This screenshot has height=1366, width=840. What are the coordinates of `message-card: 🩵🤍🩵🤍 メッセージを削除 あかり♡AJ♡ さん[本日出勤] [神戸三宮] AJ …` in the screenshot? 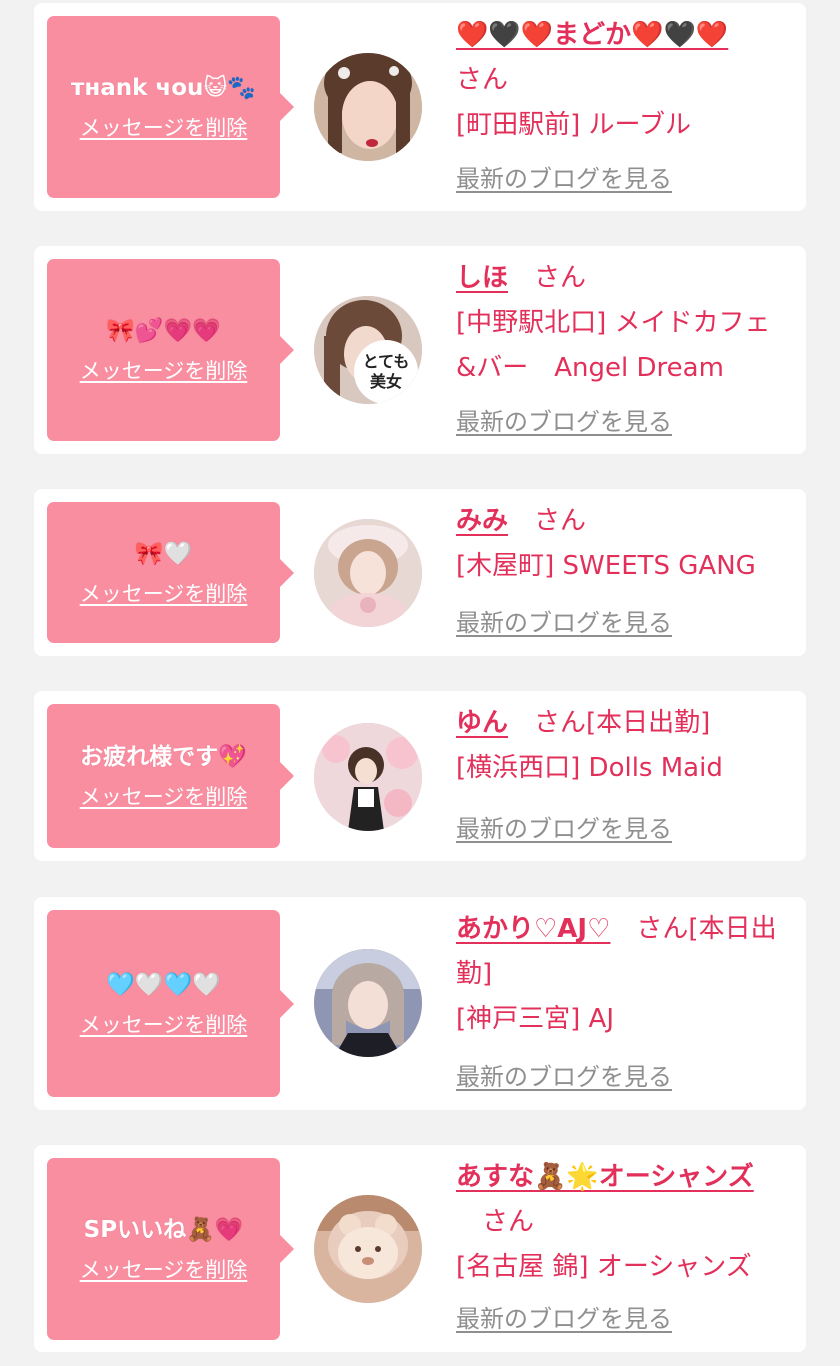 It's located at (420, 1003).